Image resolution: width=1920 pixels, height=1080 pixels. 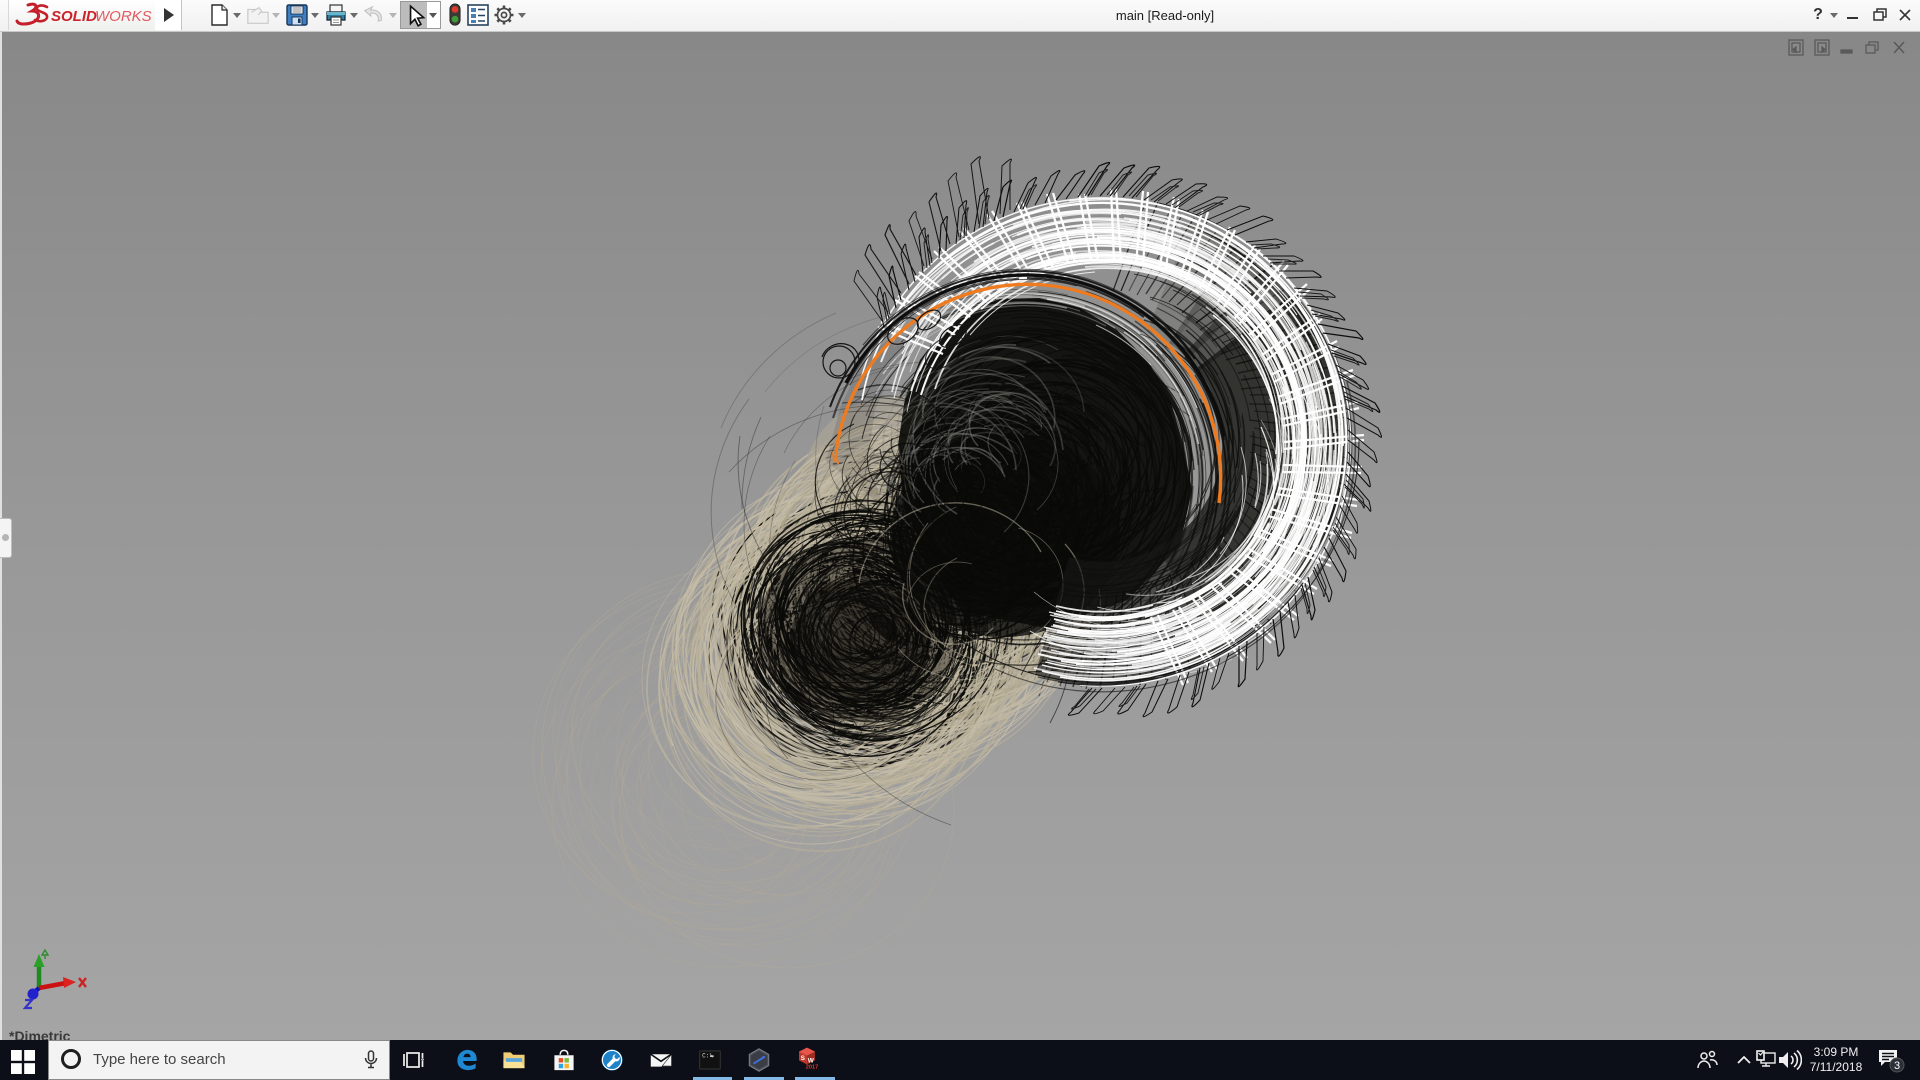 I want to click on svg-text: S, so click(x=803, y=1058).